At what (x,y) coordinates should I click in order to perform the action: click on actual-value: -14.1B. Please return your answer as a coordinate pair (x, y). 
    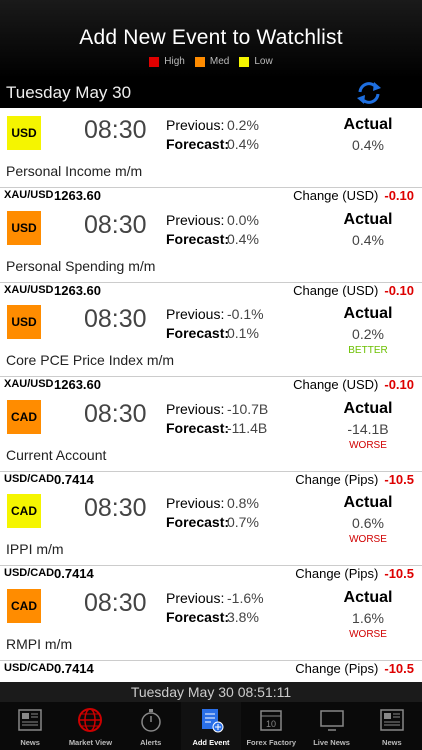
    Looking at the image, I should click on (368, 428).